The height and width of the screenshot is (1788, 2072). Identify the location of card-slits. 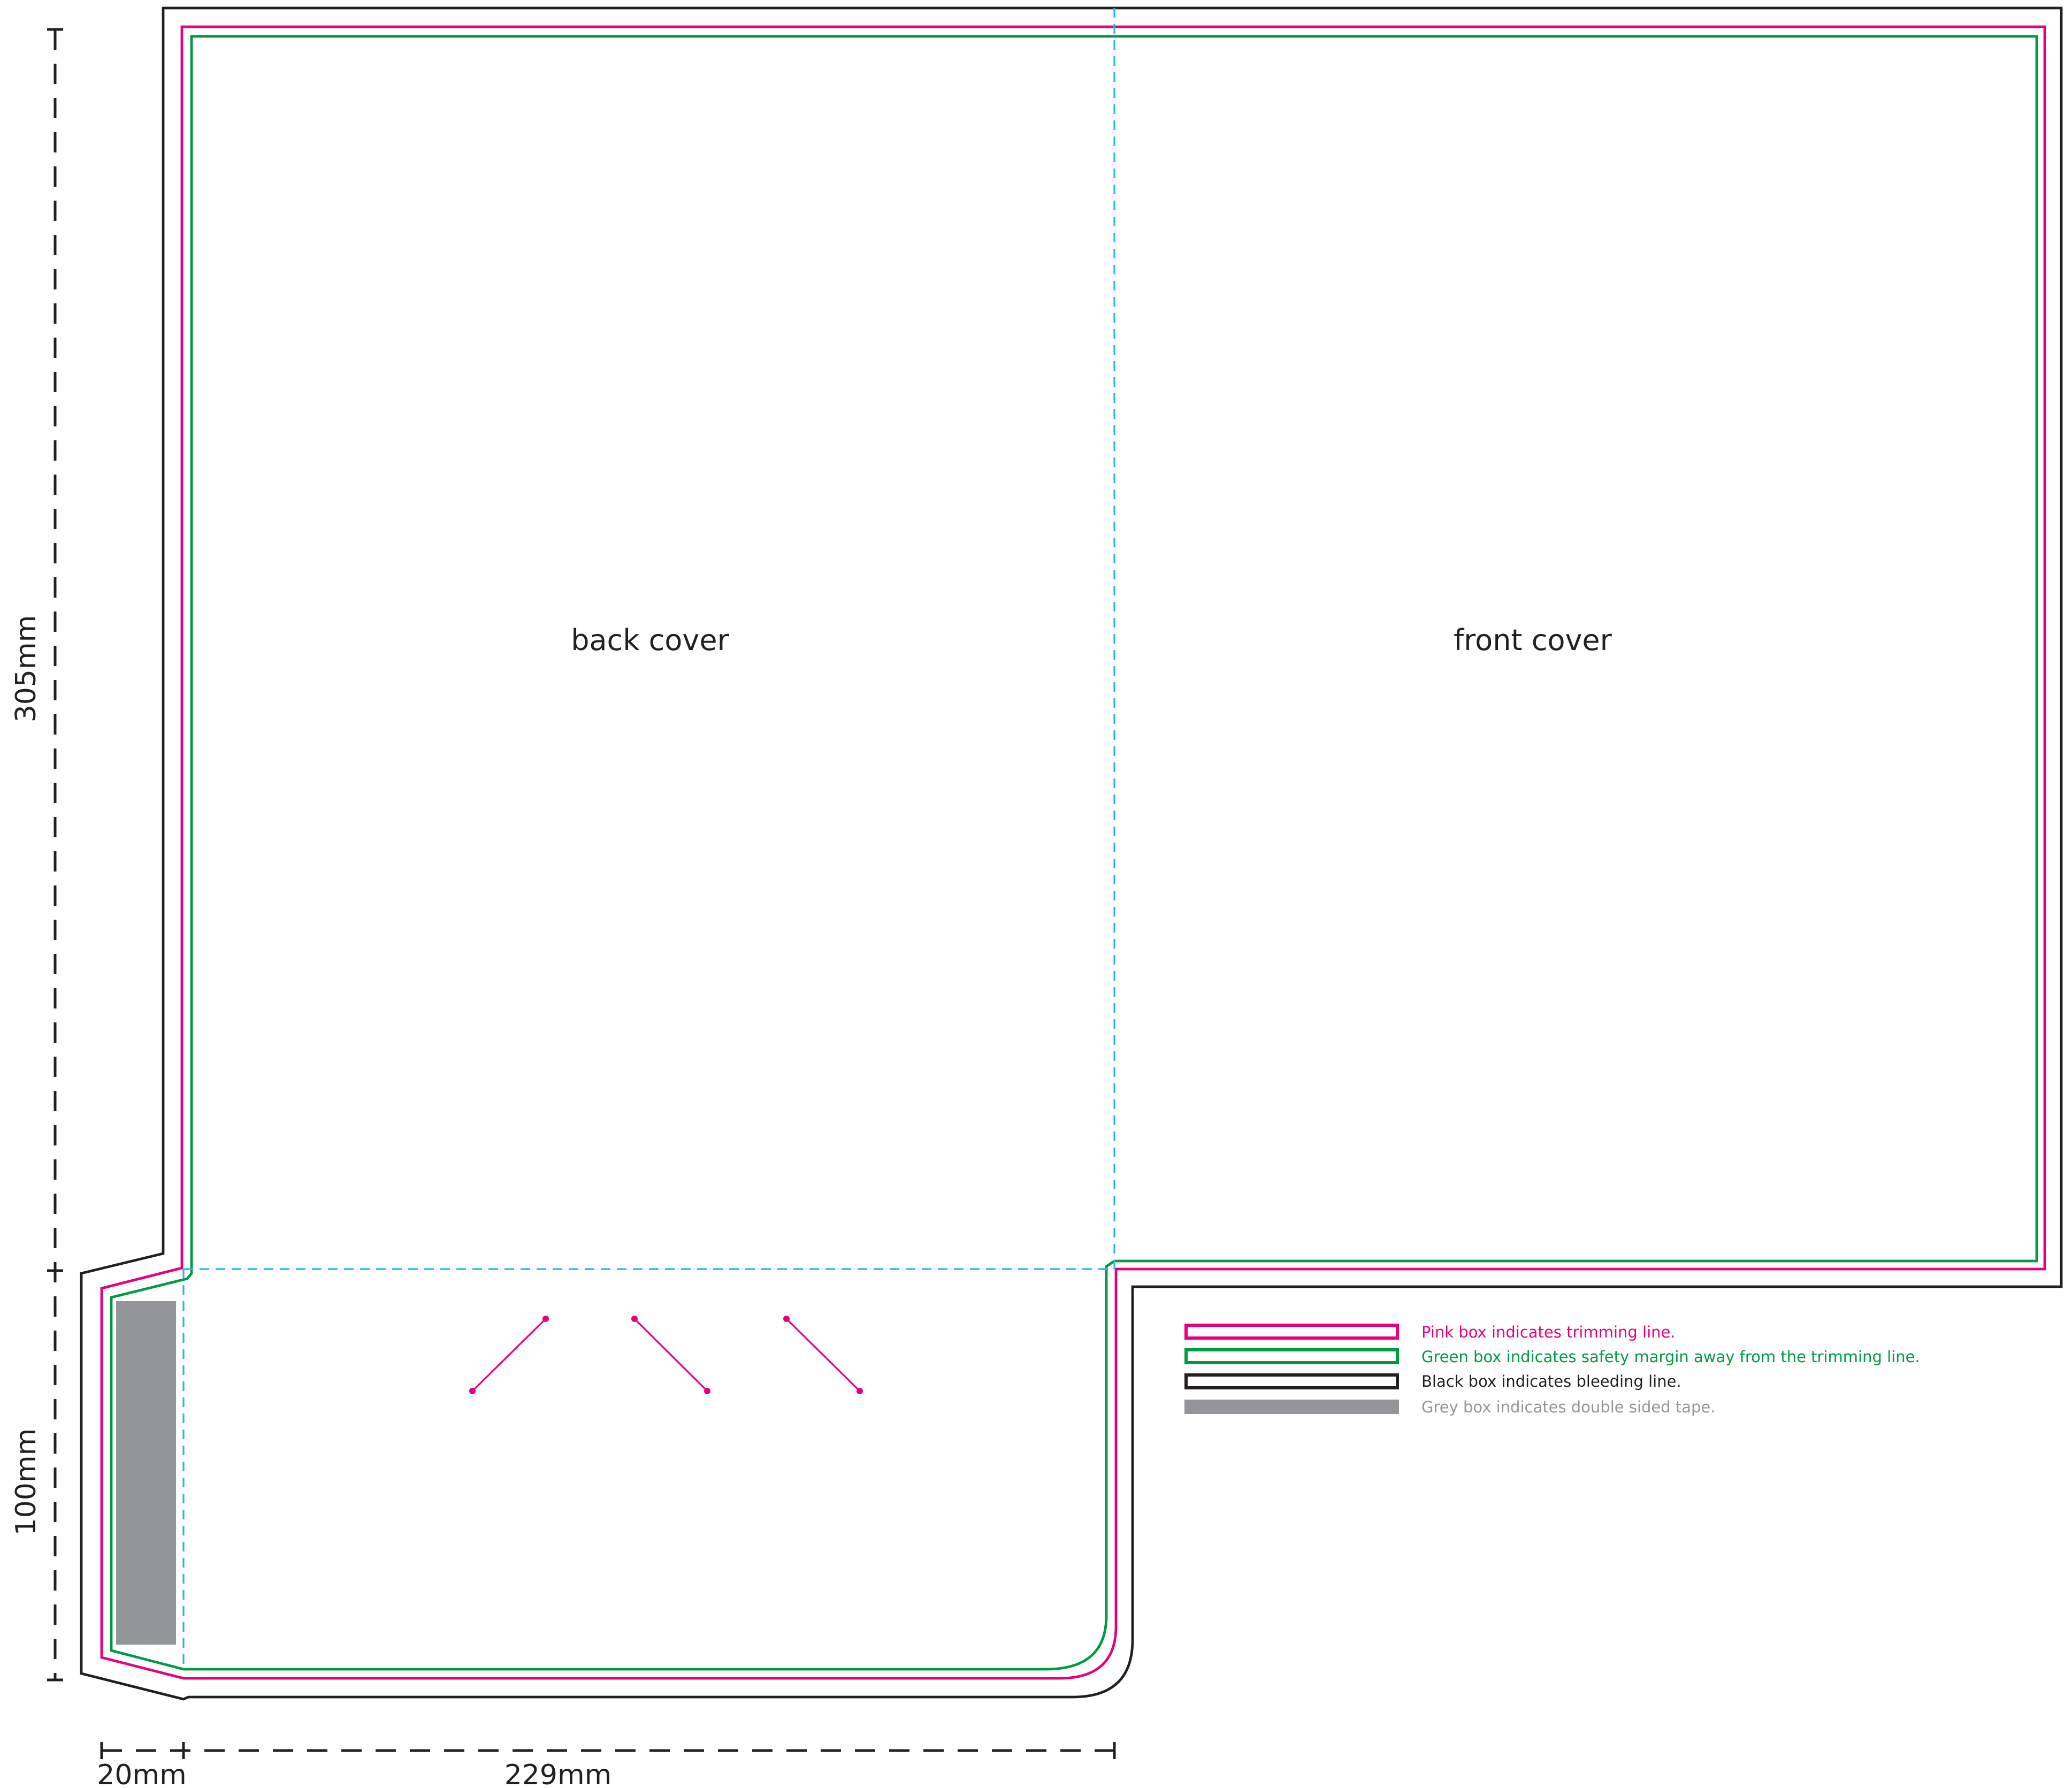
(666, 1355).